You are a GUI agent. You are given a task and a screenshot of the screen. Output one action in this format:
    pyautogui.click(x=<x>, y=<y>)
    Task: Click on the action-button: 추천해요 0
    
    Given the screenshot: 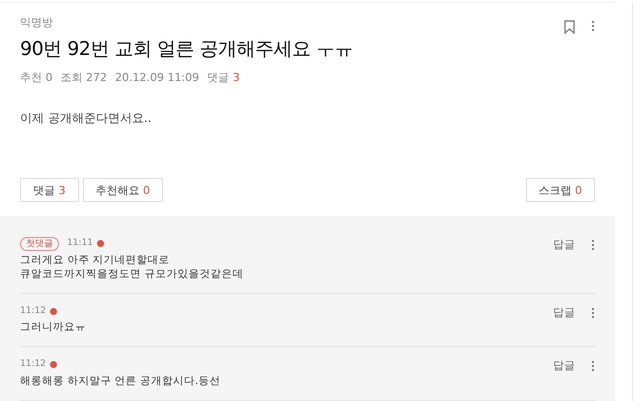 What is the action you would take?
    pyautogui.click(x=122, y=190)
    